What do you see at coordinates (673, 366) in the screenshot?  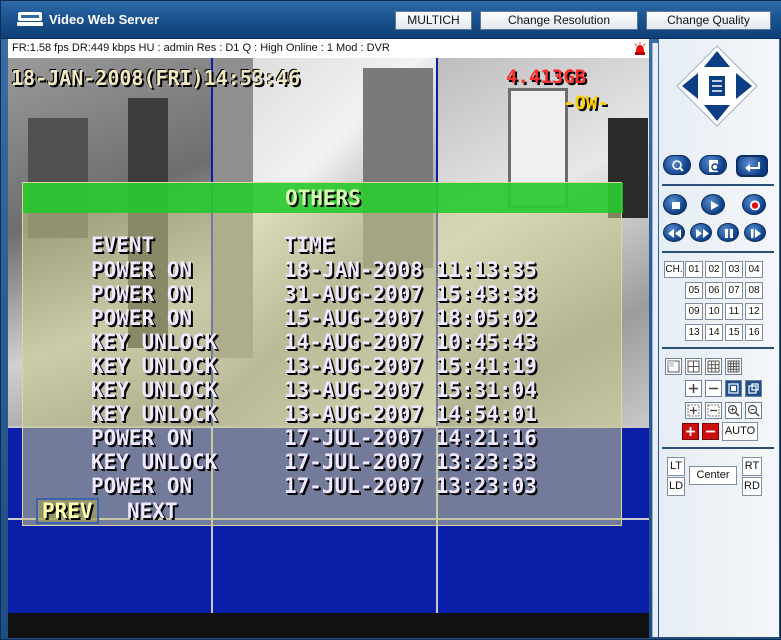 I see `layout-single-button` at bounding box center [673, 366].